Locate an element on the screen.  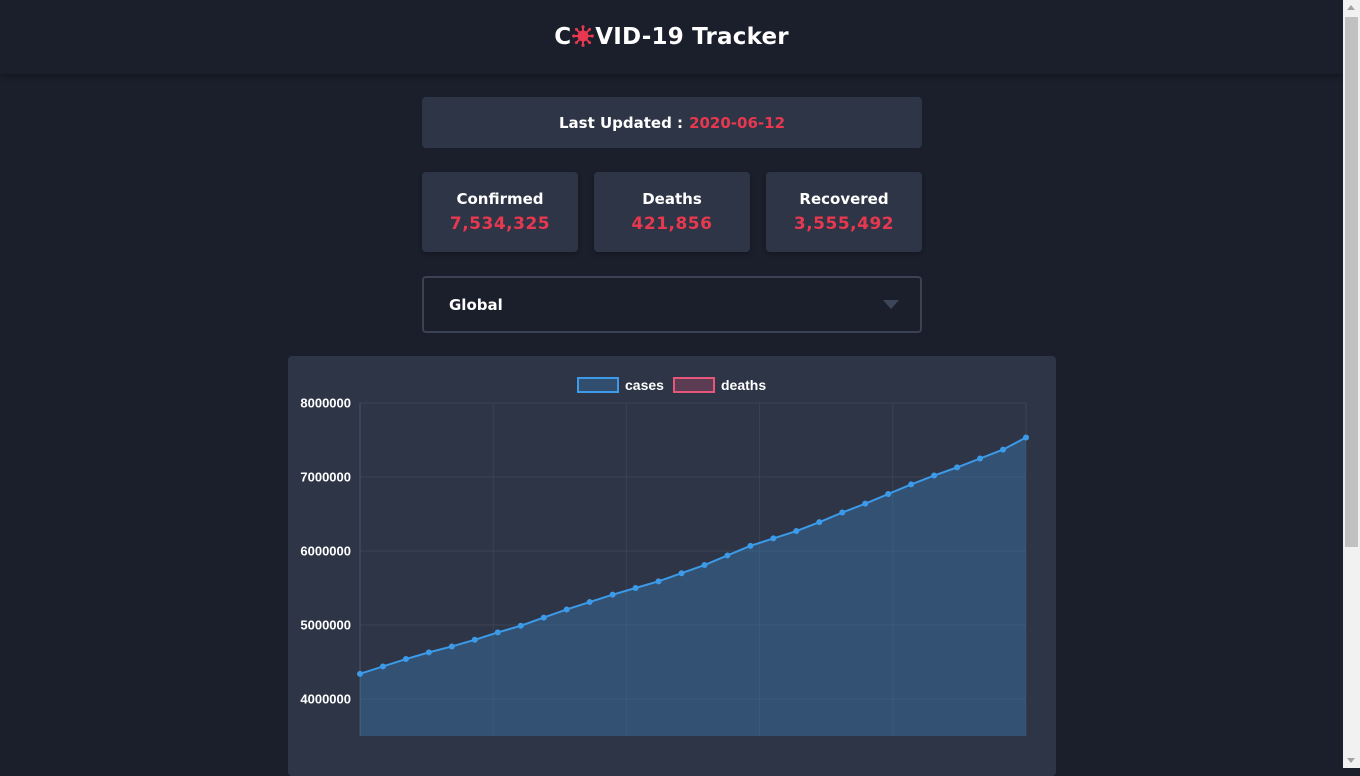
y-tick-label: 8000000 is located at coordinates (325, 403).